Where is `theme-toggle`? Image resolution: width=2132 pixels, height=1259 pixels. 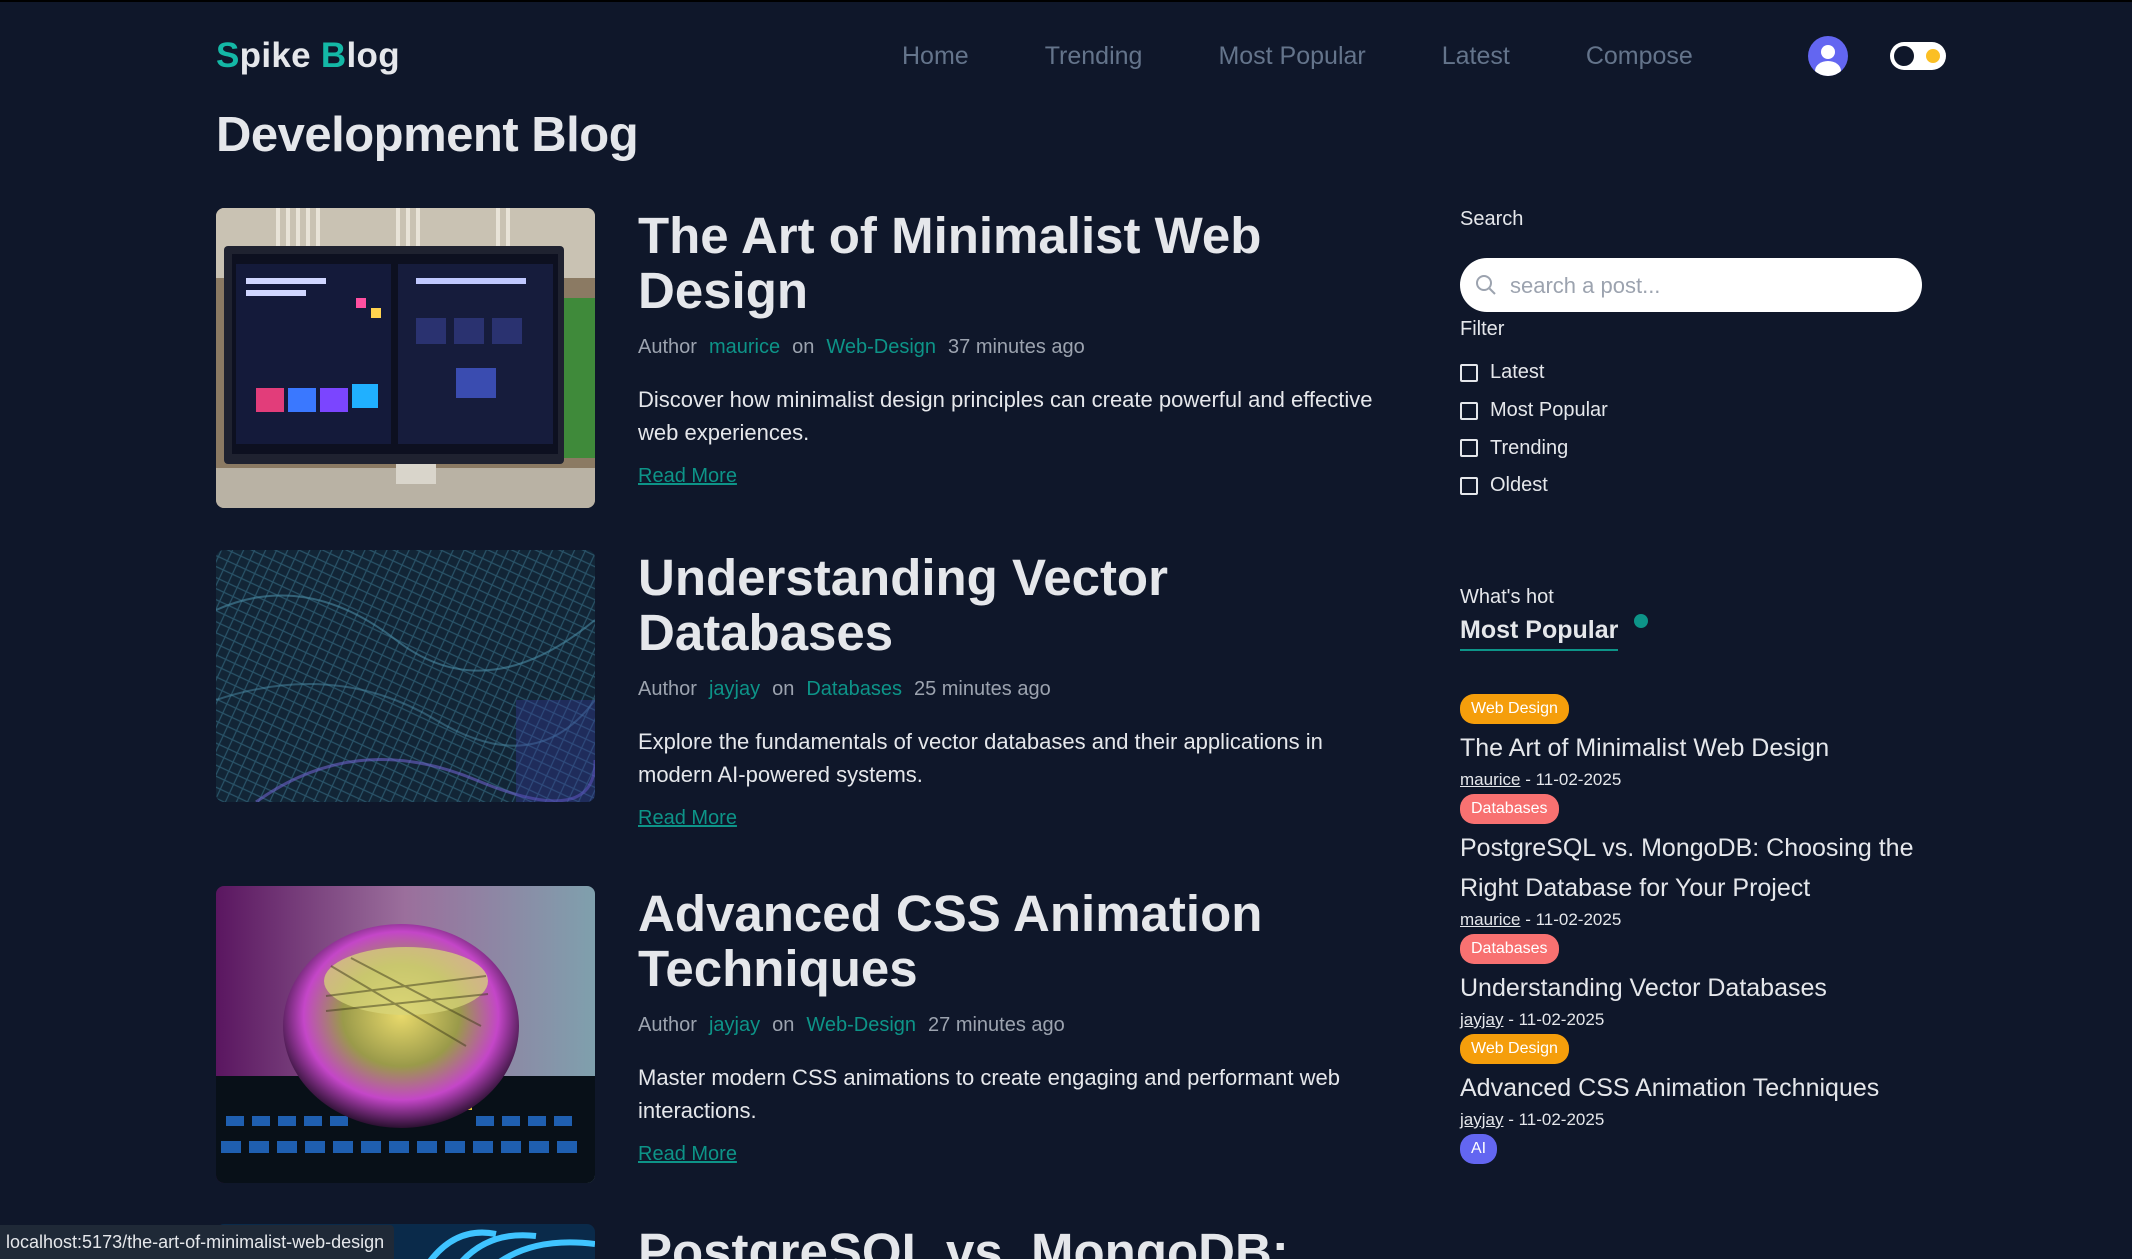
theme-toggle is located at coordinates (1918, 56).